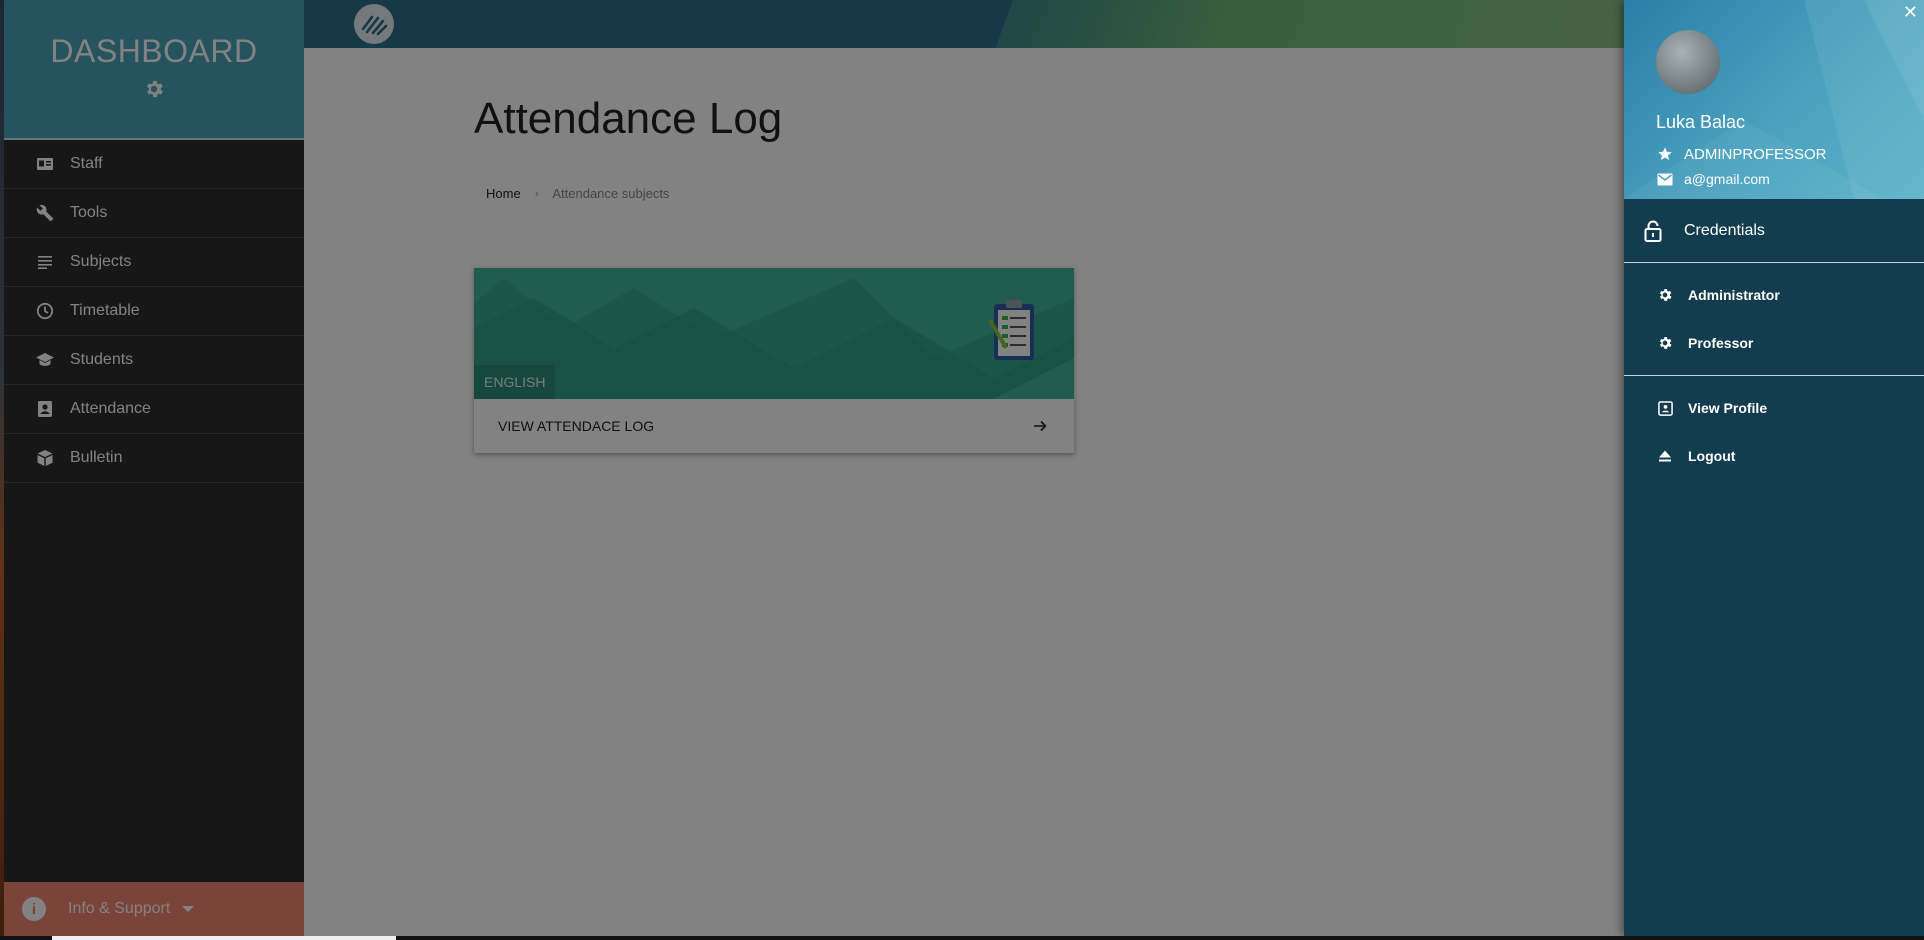  What do you see at coordinates (1724, 230) in the screenshot?
I see `credentials-label: Credentials` at bounding box center [1724, 230].